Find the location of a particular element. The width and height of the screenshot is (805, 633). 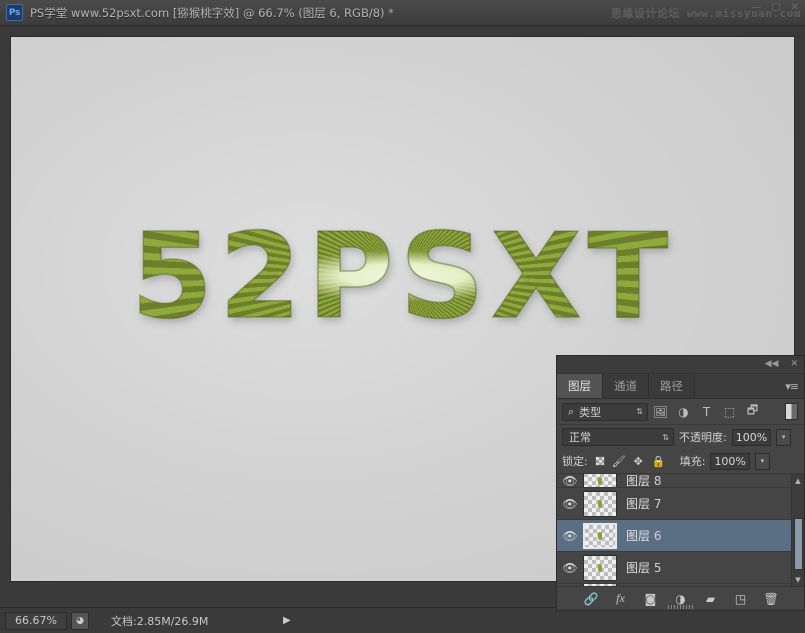

layers-panel-toolbar: 🔗 fx ◙ ◑ ▰ ◳ 🗑 is located at coordinates (680, 598).